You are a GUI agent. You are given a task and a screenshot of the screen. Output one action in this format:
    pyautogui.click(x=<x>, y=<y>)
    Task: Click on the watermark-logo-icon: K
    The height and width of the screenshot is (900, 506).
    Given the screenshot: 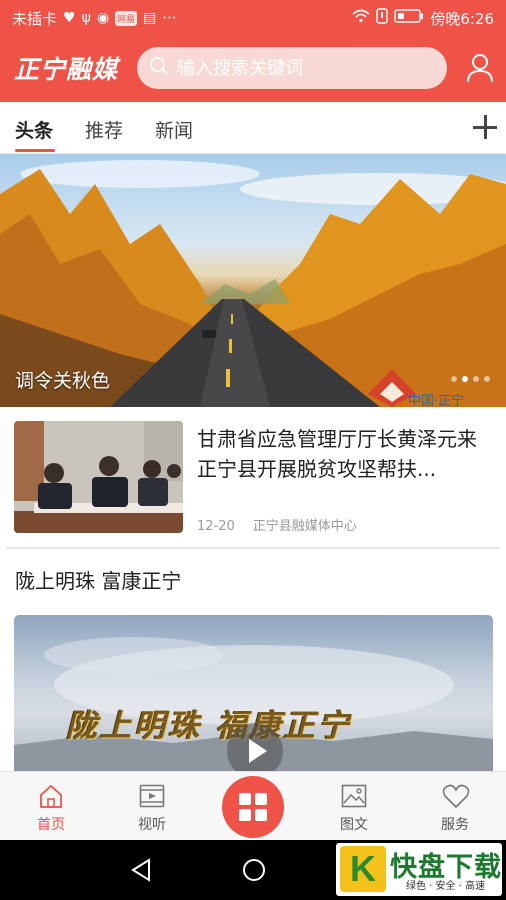 What is the action you would take?
    pyautogui.click(x=363, y=869)
    